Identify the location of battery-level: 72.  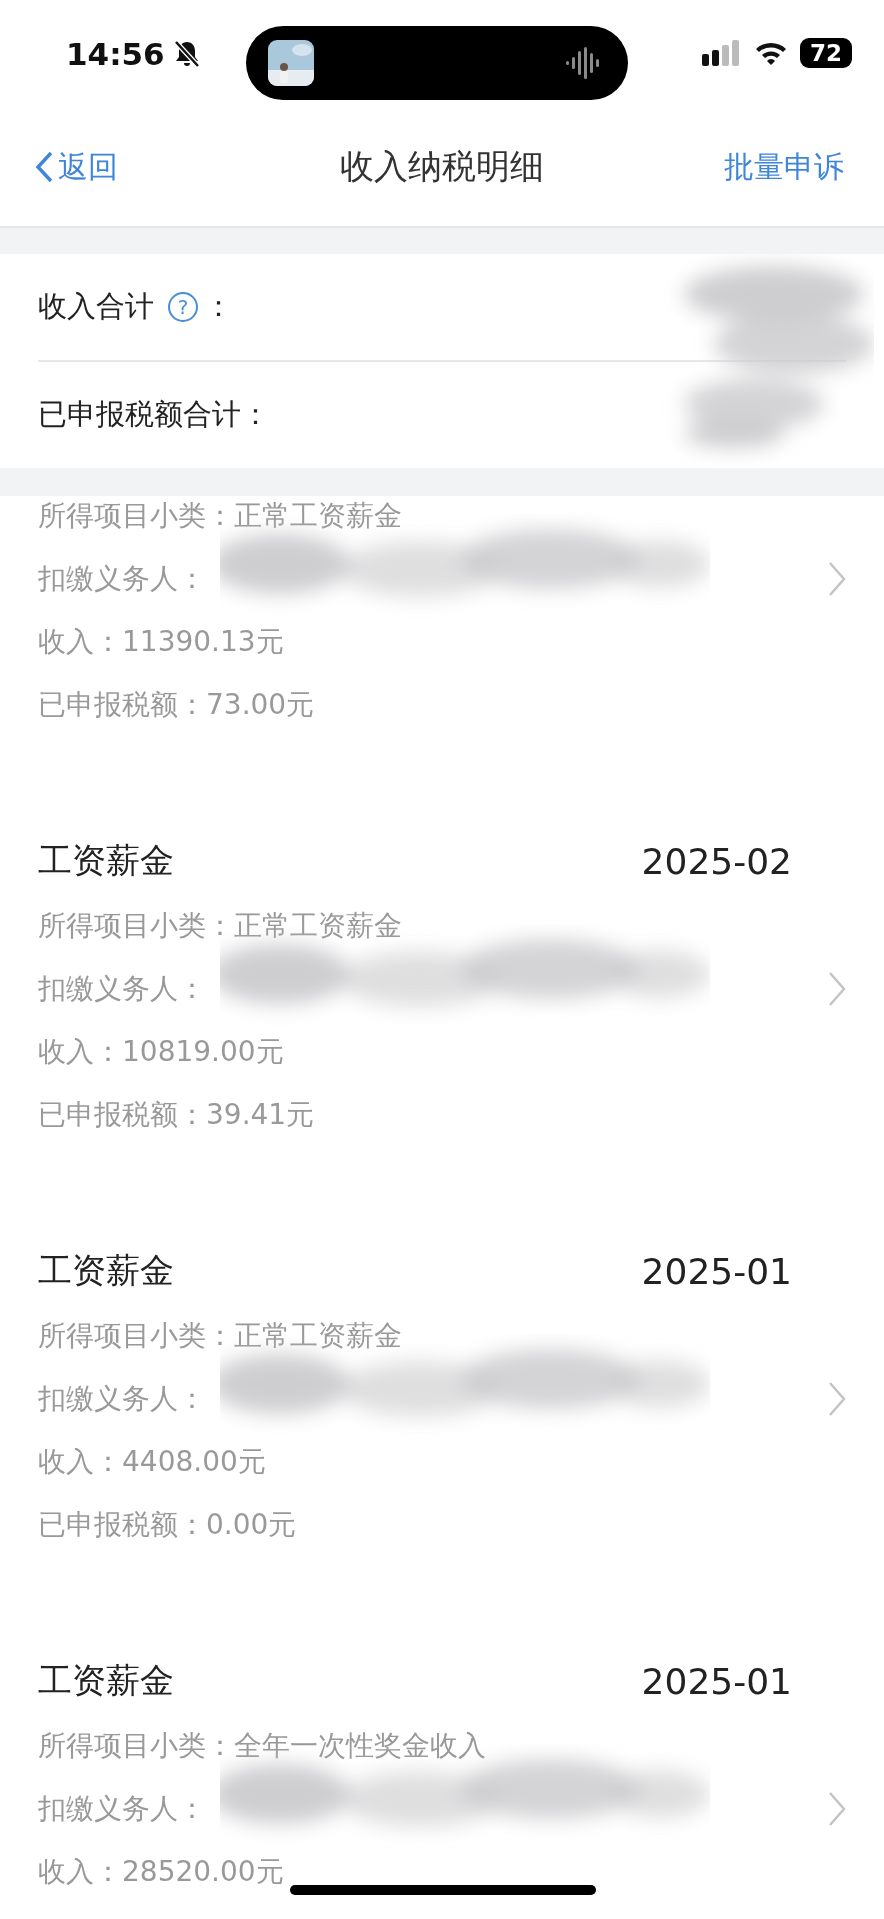
(826, 53).